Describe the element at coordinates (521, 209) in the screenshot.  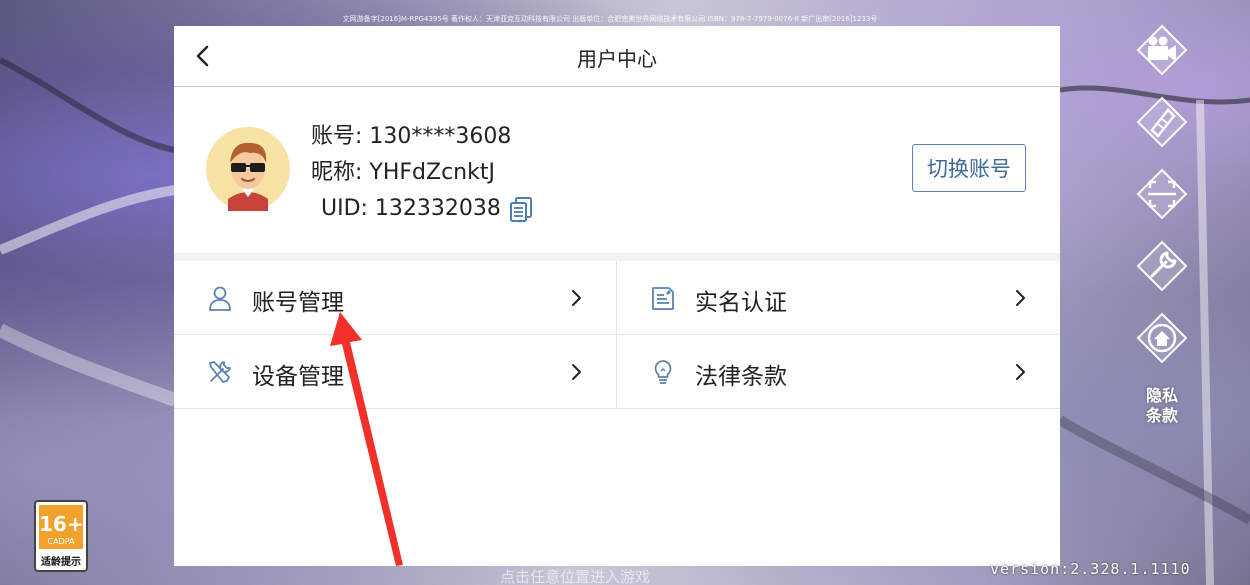
I see `copy-icon` at that location.